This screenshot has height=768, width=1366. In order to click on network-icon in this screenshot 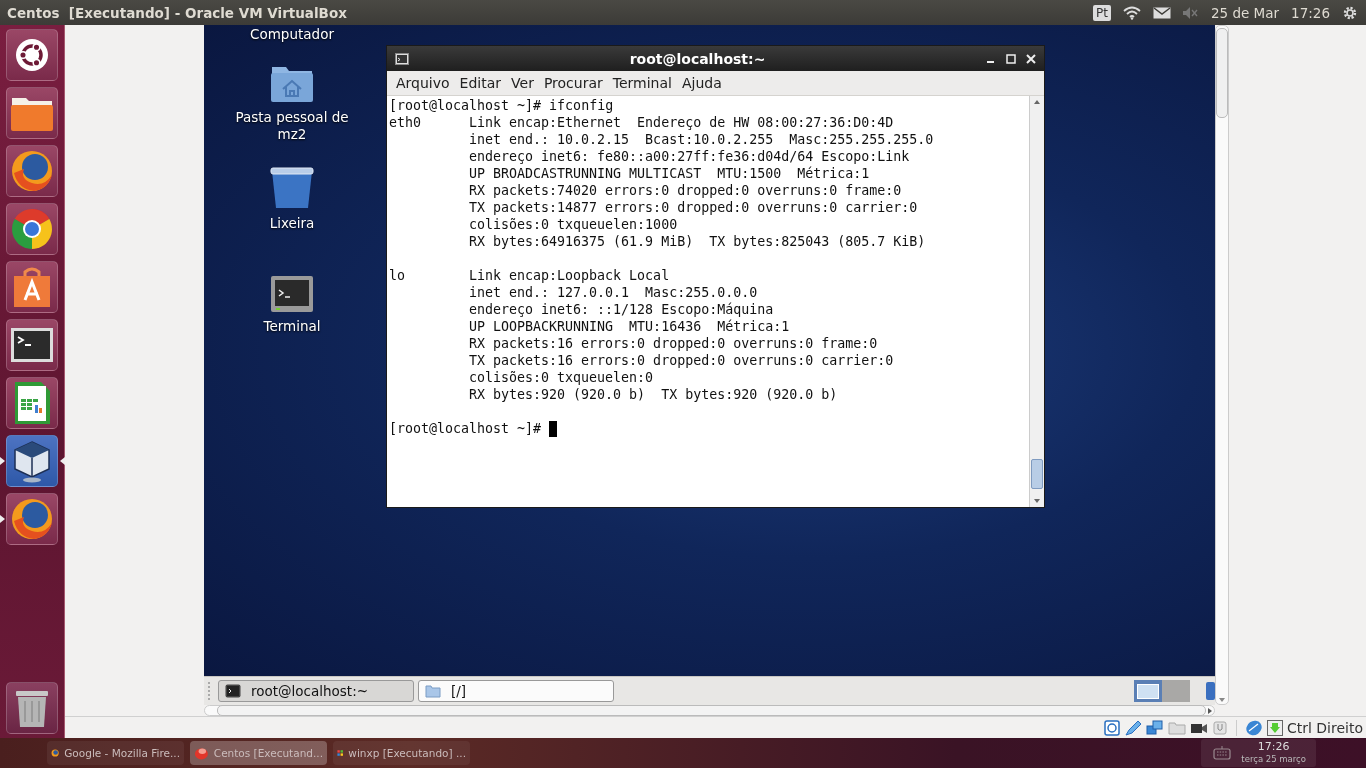, I will do `click(1154, 728)`.